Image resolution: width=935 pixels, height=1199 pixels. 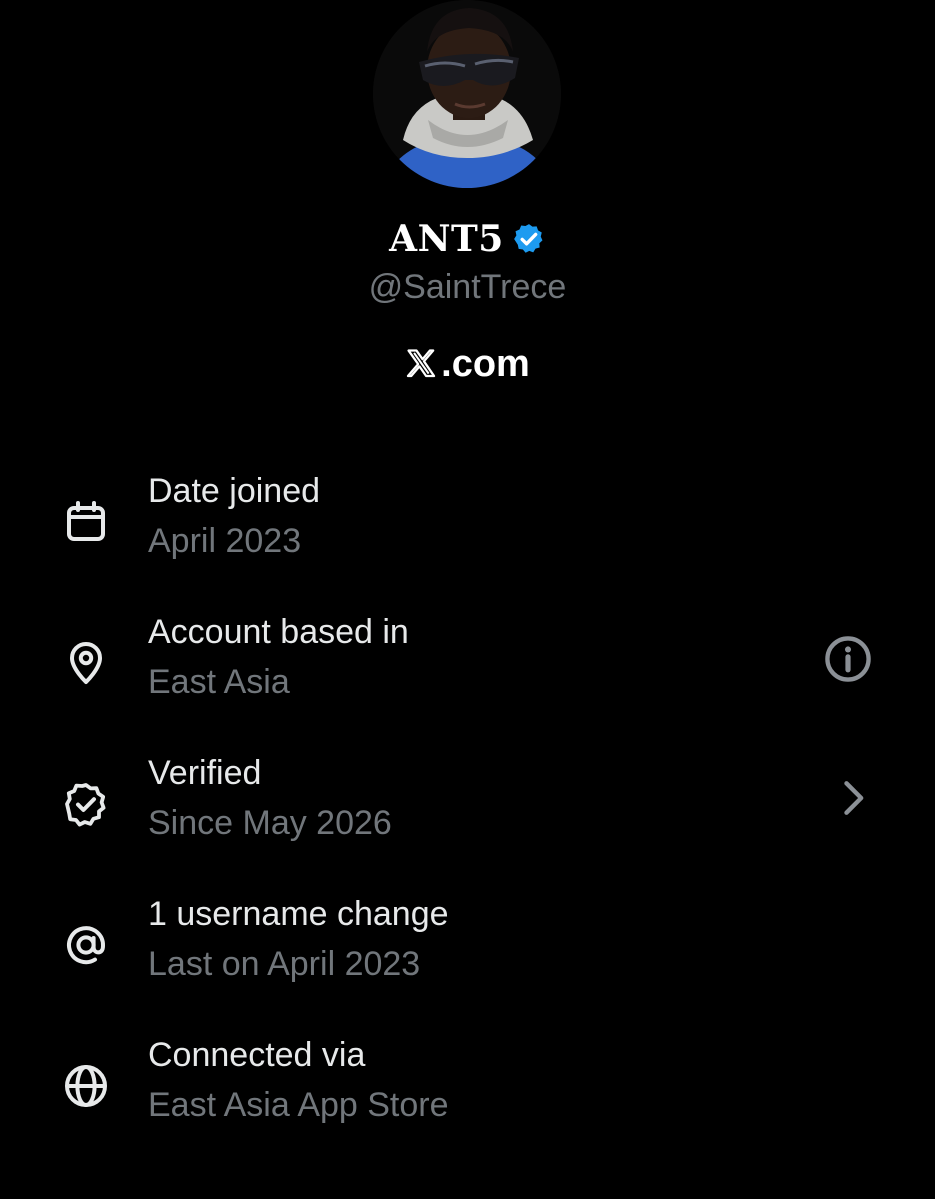 I want to click on info-title: Connected via, so click(x=257, y=1055).